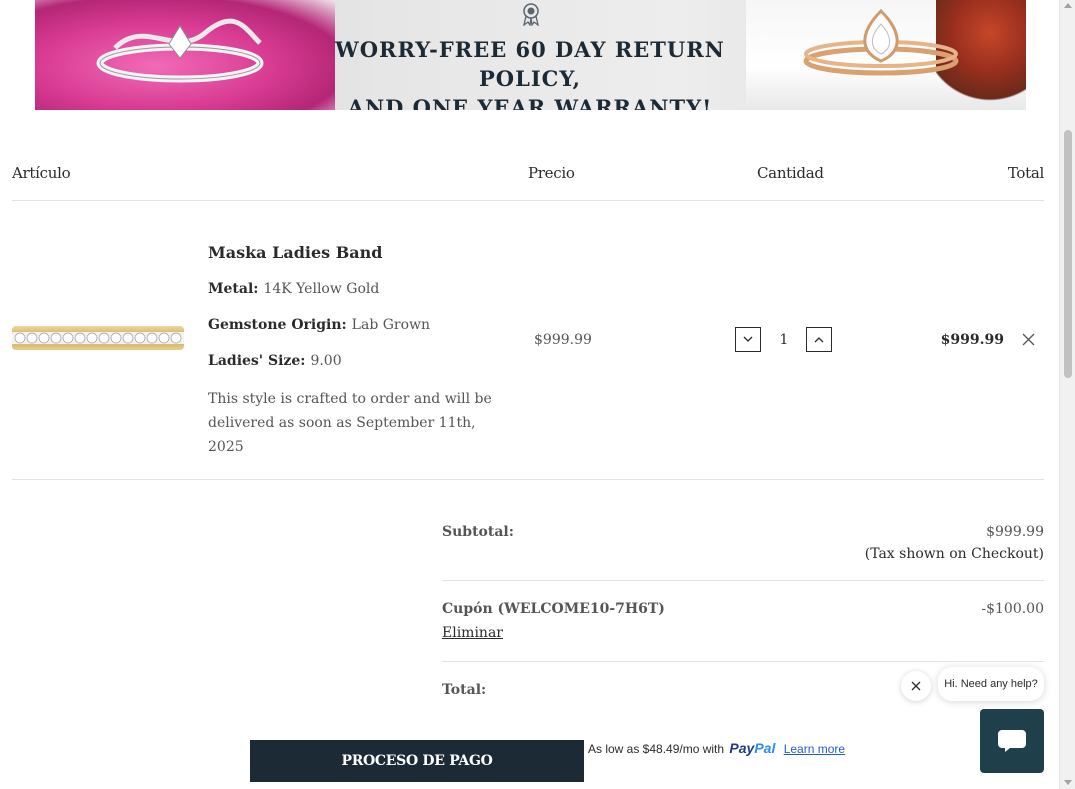 The image size is (1075, 789). Describe the element at coordinates (326, 361) in the screenshot. I see `attribute-value: 9.00` at that location.